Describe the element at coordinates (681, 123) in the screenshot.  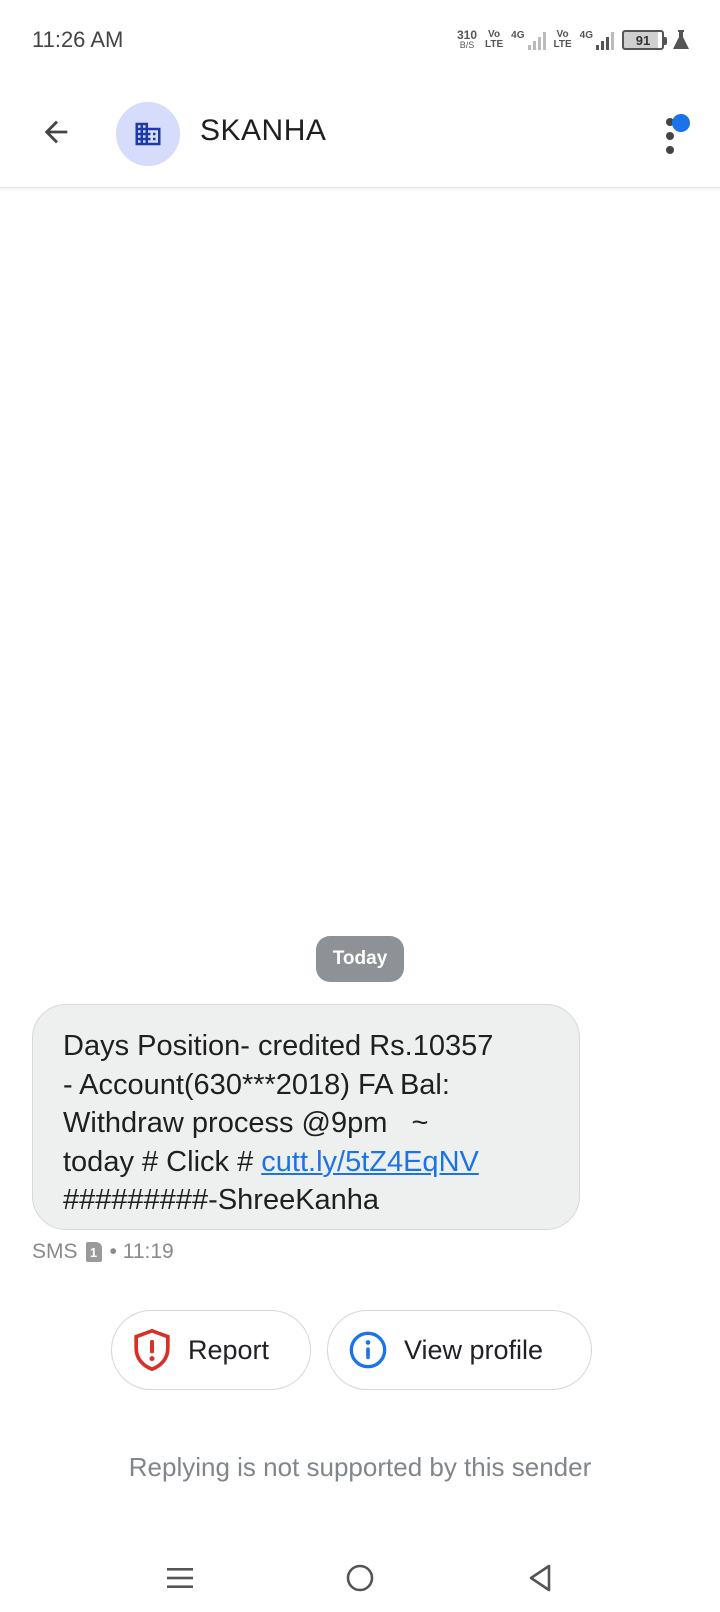
I see `notification-dot` at that location.